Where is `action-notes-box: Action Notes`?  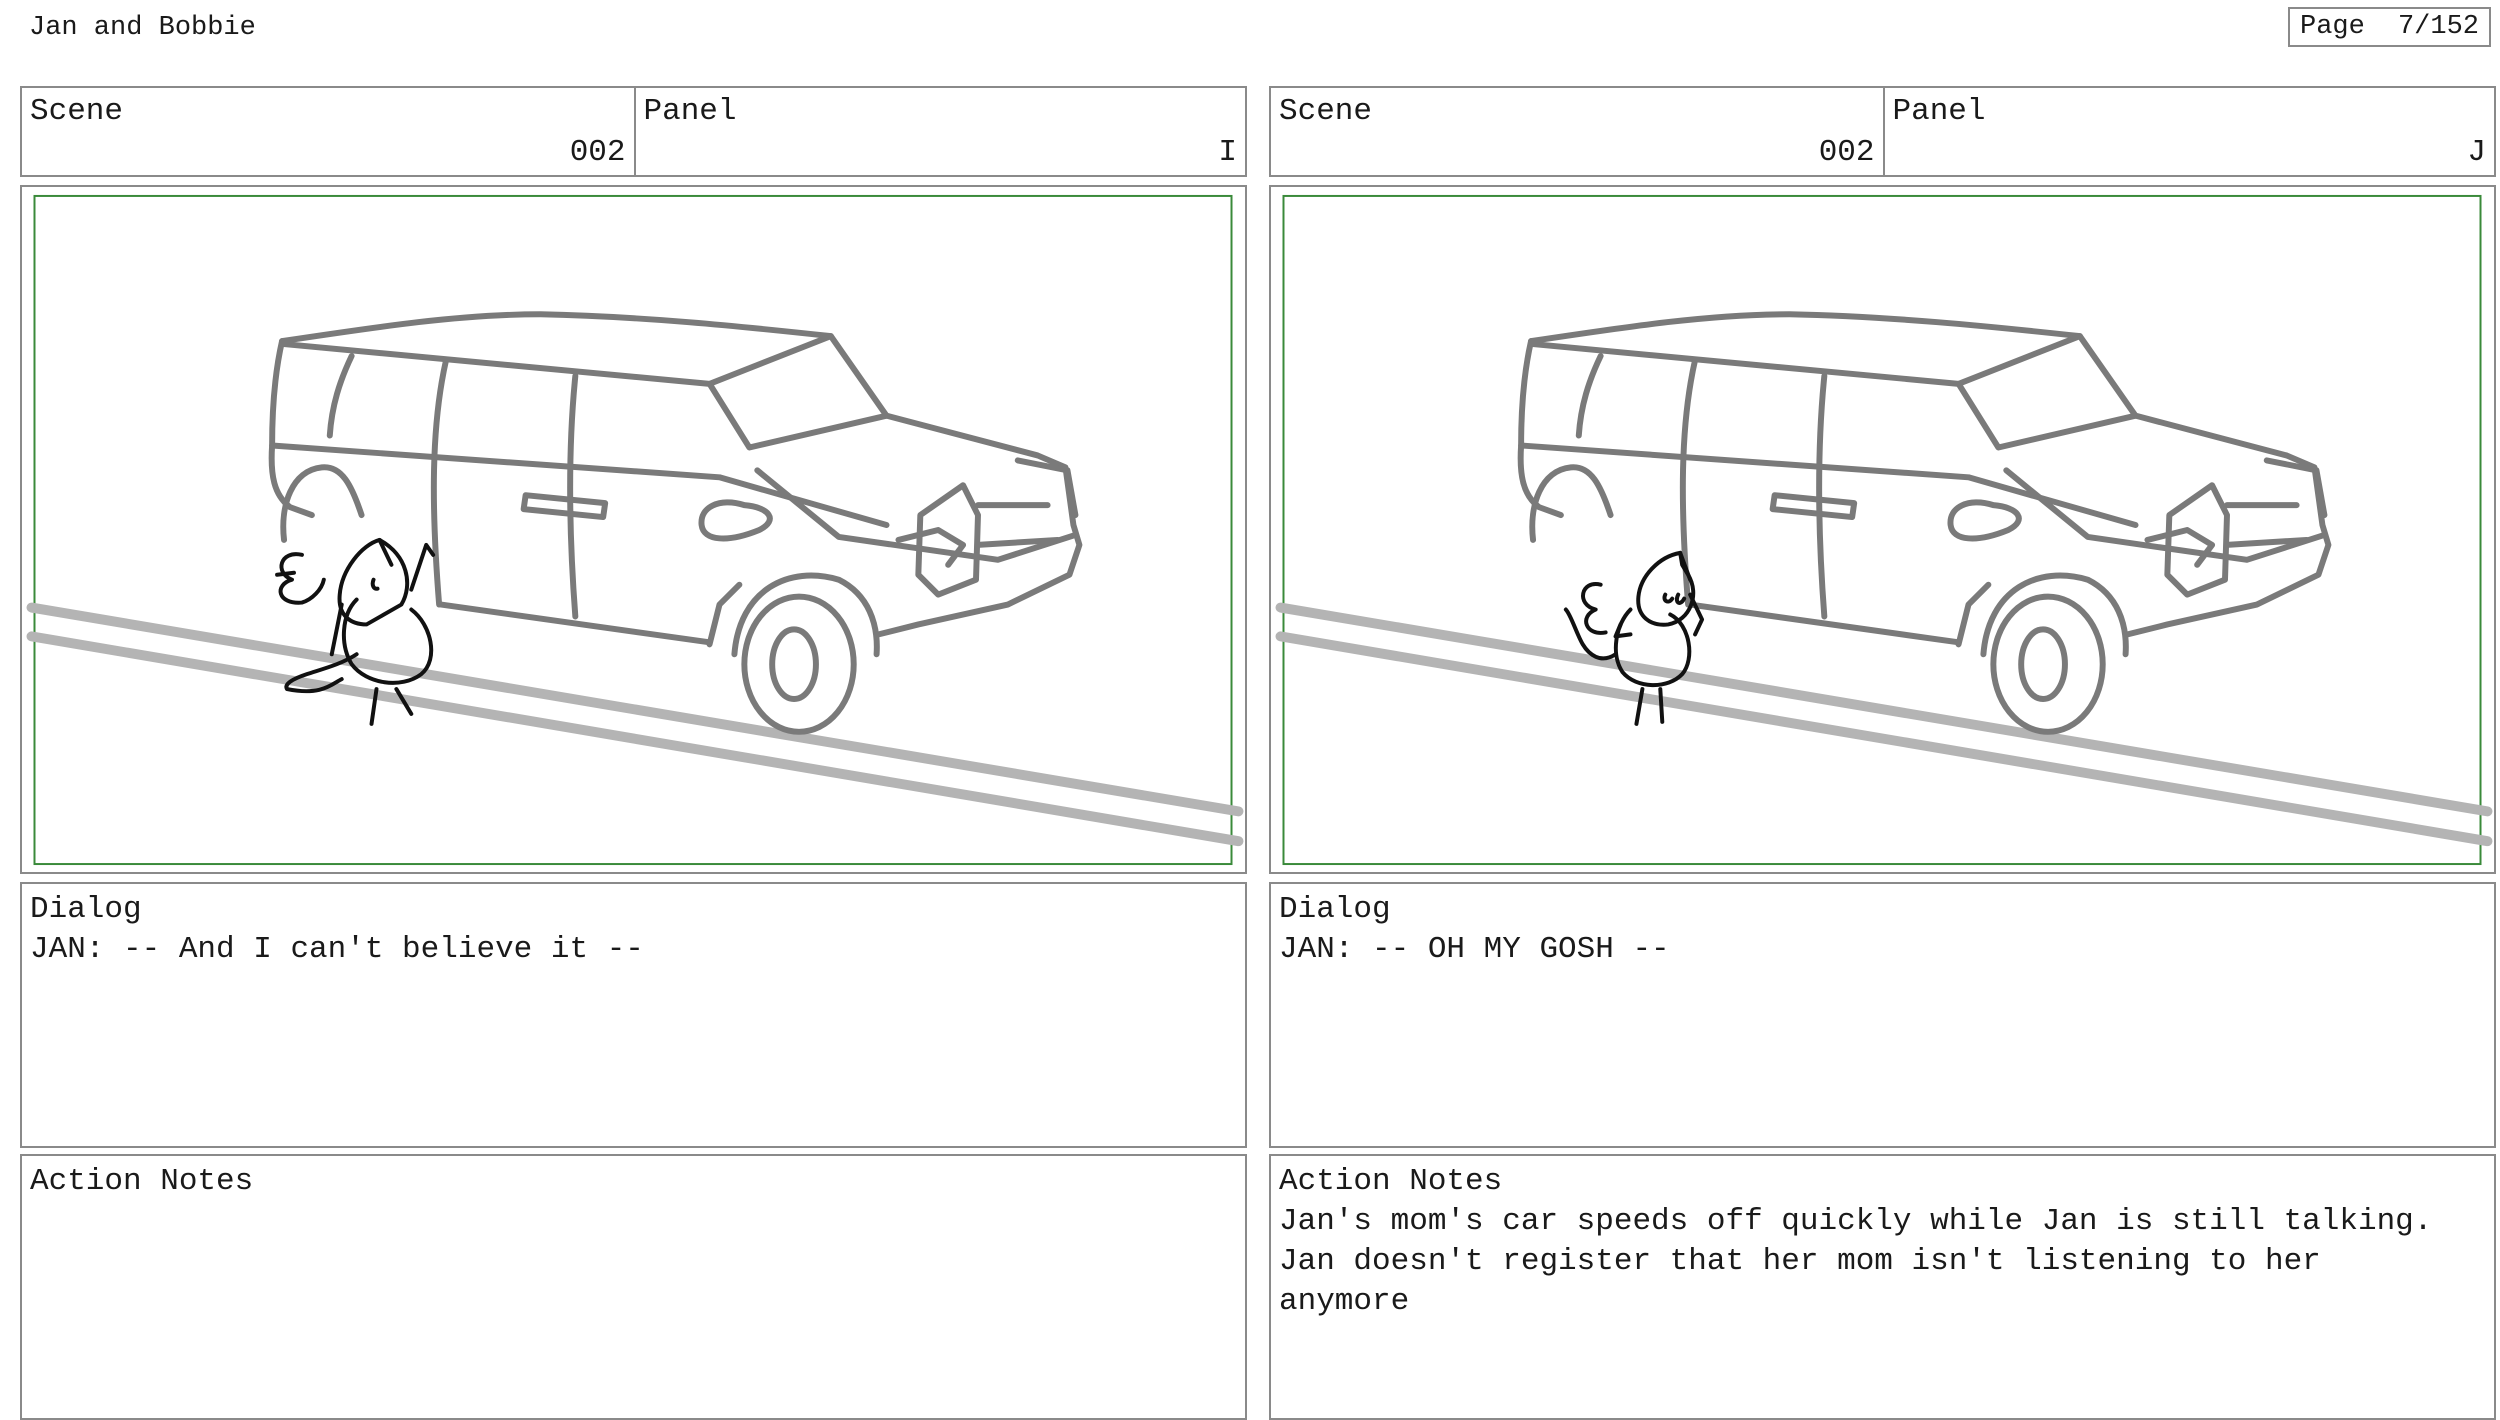
action-notes-box: Action Notes is located at coordinates (633, 1287).